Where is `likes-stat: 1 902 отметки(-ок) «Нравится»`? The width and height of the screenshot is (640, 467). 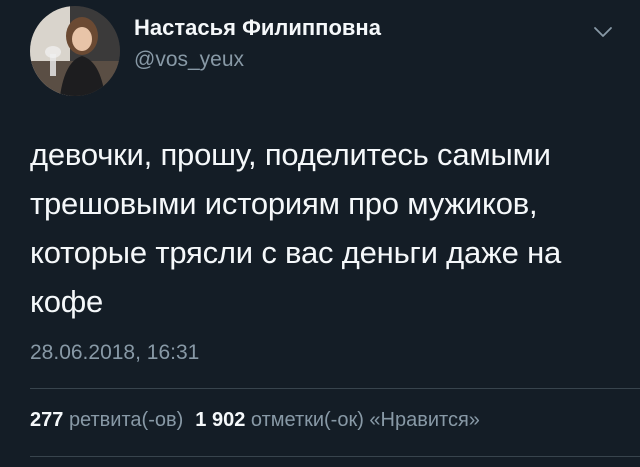
likes-stat: 1 902 отметки(-ок) «Нравится» is located at coordinates (337, 420).